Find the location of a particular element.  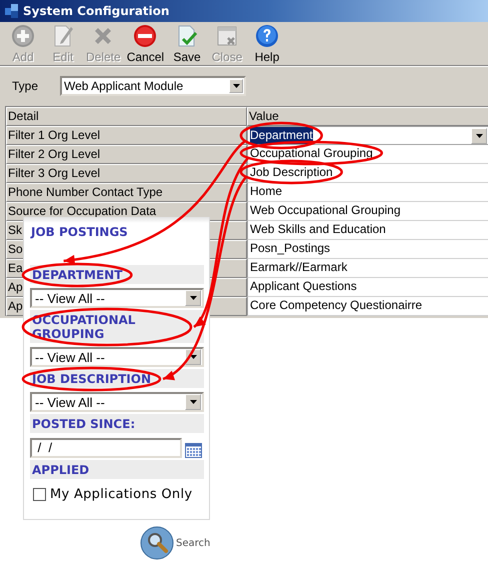

field-label: Type is located at coordinates (26, 86).